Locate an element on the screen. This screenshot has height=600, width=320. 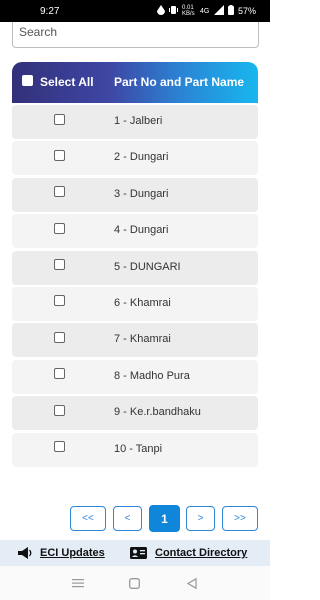
table-row: 1 - Jalberi is located at coordinates (135, 122).